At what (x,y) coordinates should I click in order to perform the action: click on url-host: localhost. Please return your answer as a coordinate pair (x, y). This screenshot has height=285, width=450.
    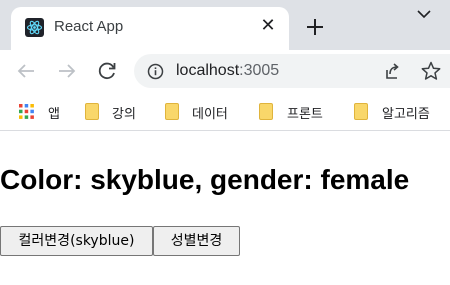
    Looking at the image, I should click on (208, 70).